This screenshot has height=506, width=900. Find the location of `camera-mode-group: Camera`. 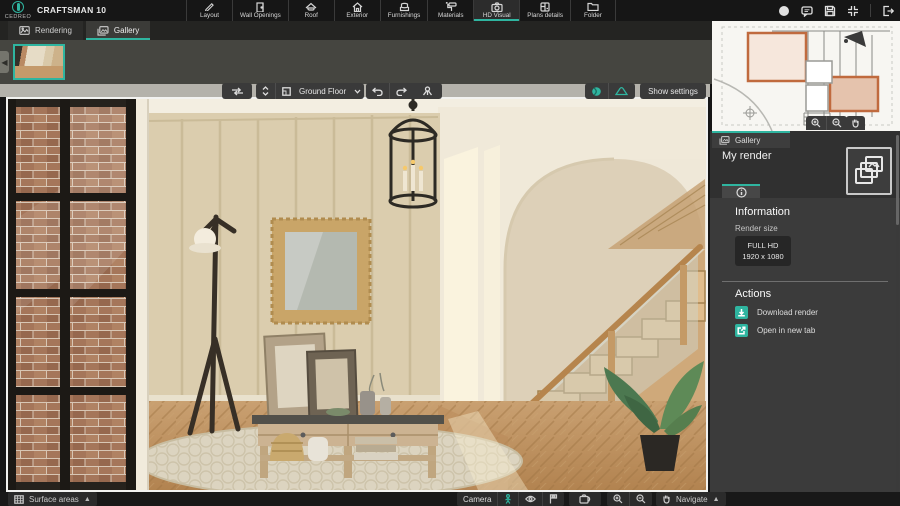

camera-mode-group: Camera is located at coordinates (511, 499).